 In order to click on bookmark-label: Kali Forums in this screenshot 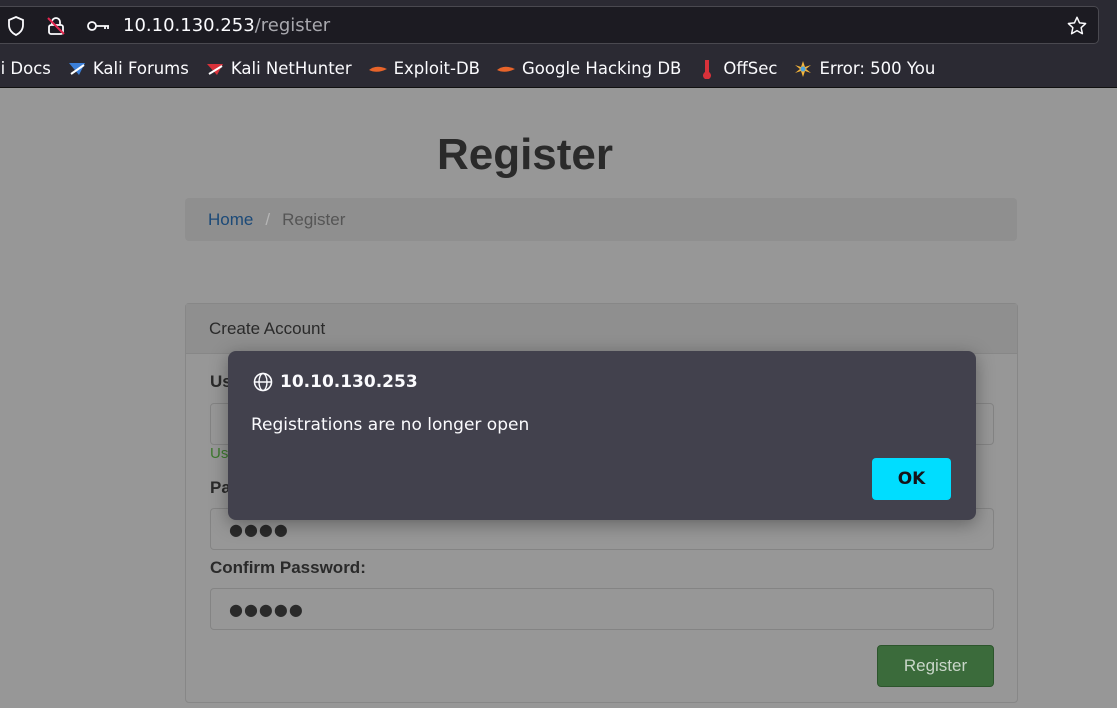, I will do `click(140, 68)`.